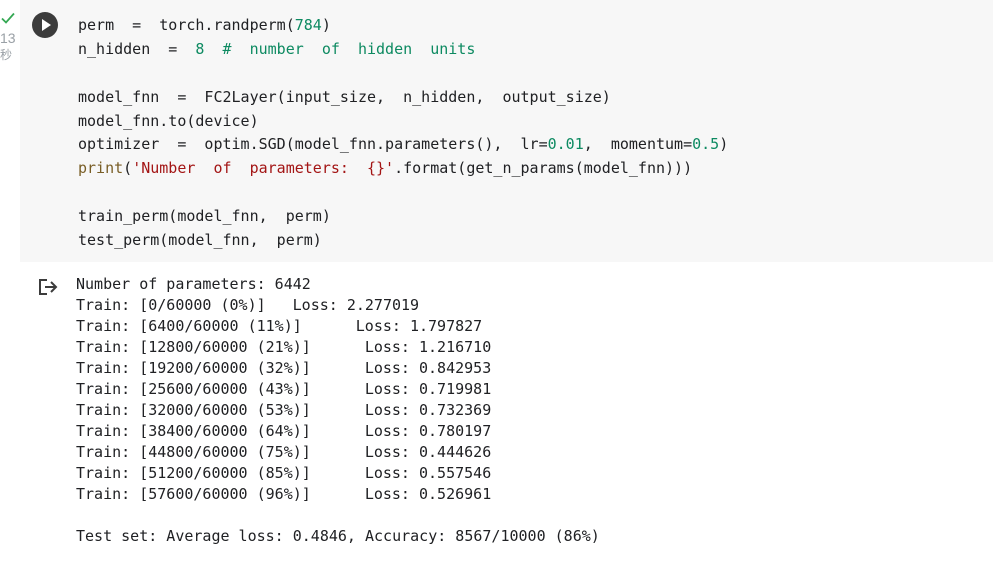 The image size is (993, 563). What do you see at coordinates (403, 122) in the screenshot?
I see `code-line: model_fnn.to(device)` at bounding box center [403, 122].